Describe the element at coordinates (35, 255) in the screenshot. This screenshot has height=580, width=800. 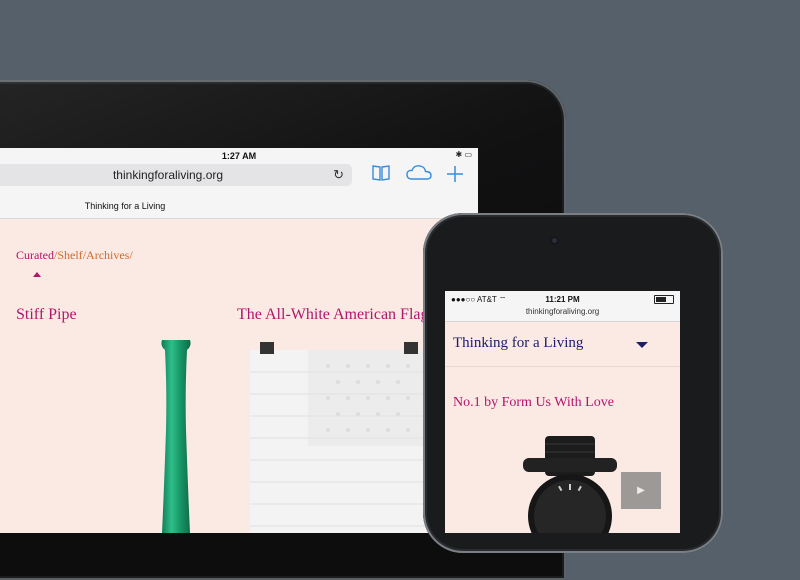
I see `nav-curated-link: Curated` at that location.